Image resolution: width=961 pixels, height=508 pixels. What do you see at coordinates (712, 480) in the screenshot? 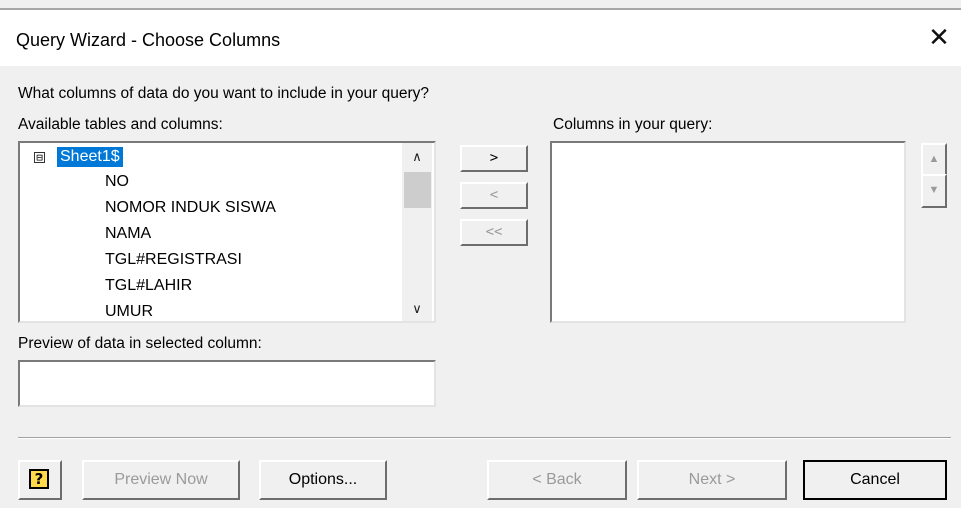
I see `next-button: Next >` at bounding box center [712, 480].